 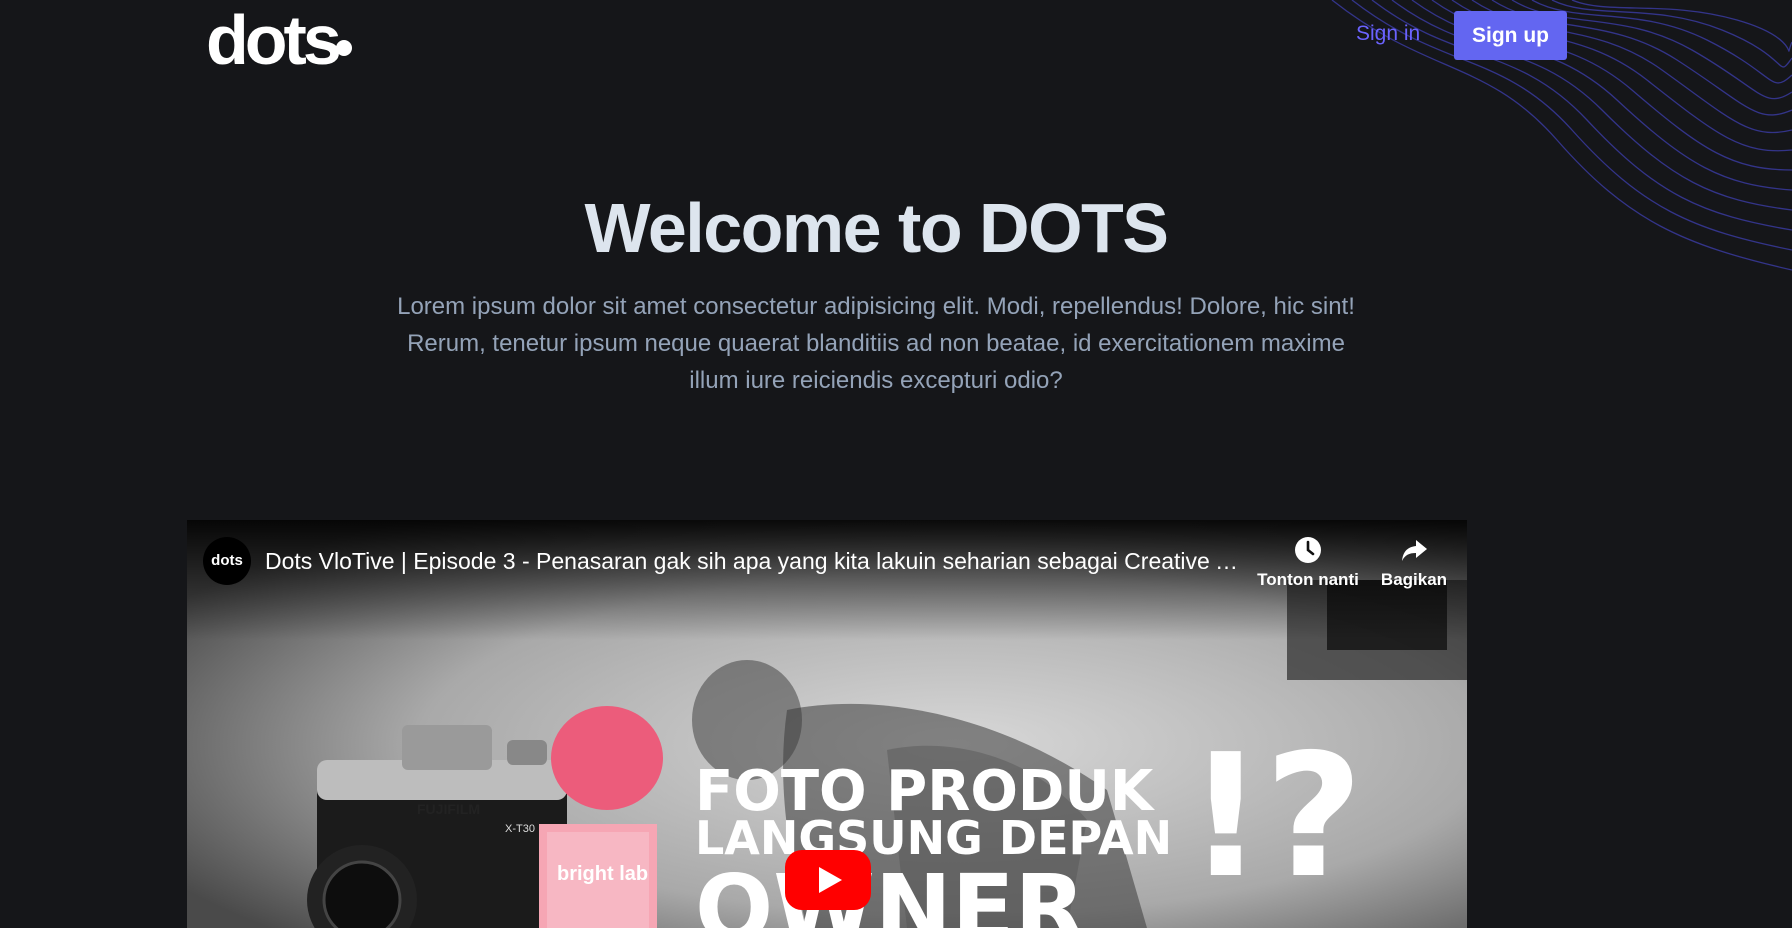 What do you see at coordinates (876, 228) in the screenshot?
I see `page-title: Welcome to DOTS` at bounding box center [876, 228].